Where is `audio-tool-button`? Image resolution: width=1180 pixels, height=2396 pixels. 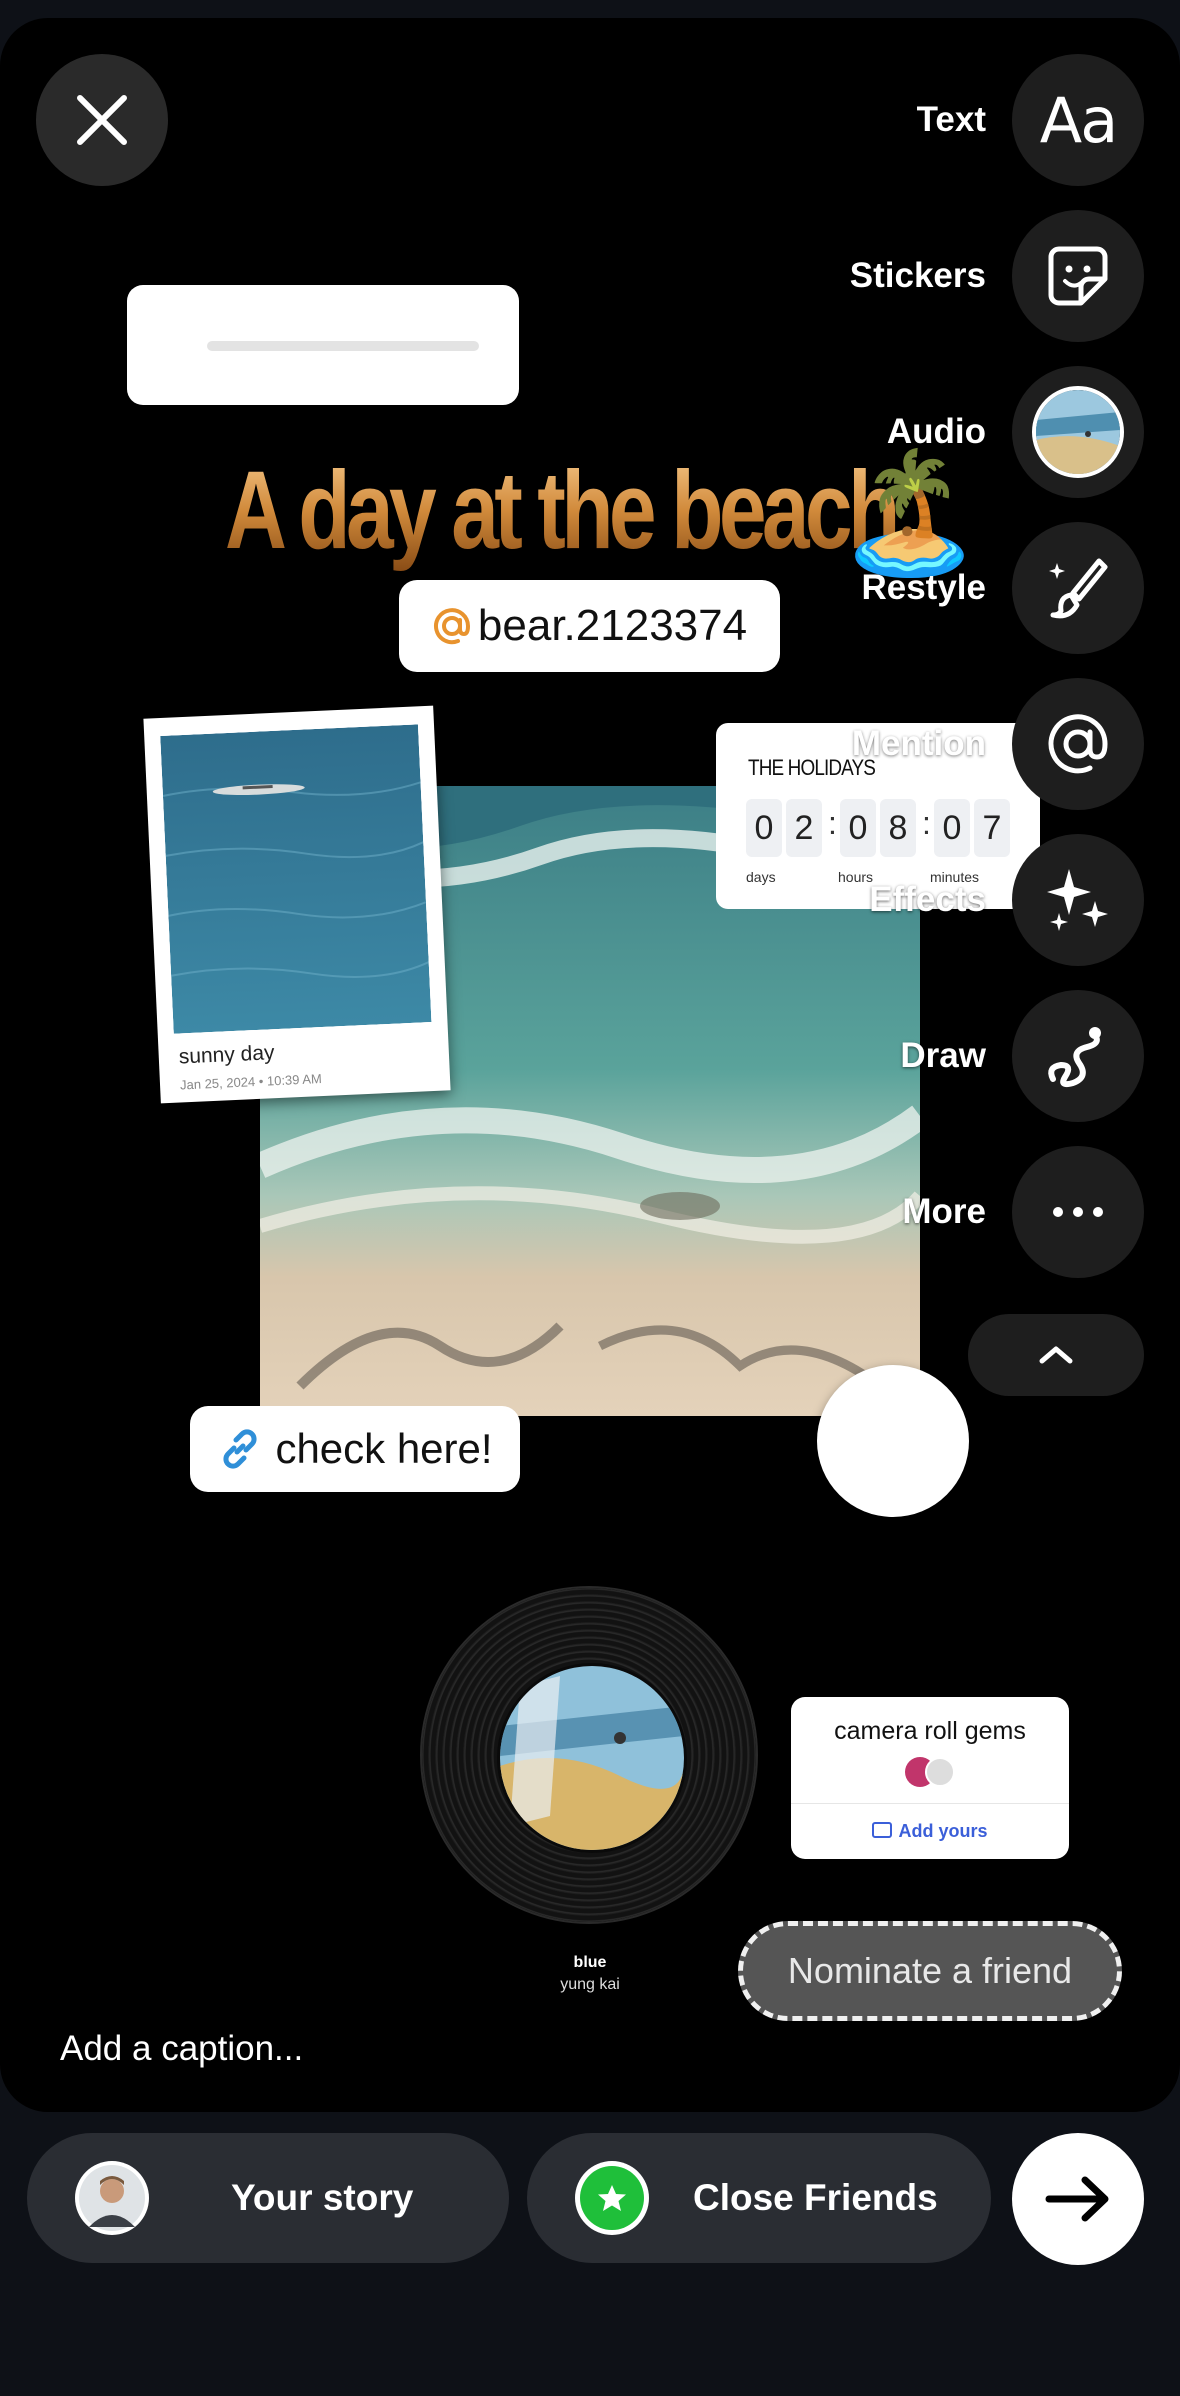
audio-tool-button is located at coordinates (1078, 432).